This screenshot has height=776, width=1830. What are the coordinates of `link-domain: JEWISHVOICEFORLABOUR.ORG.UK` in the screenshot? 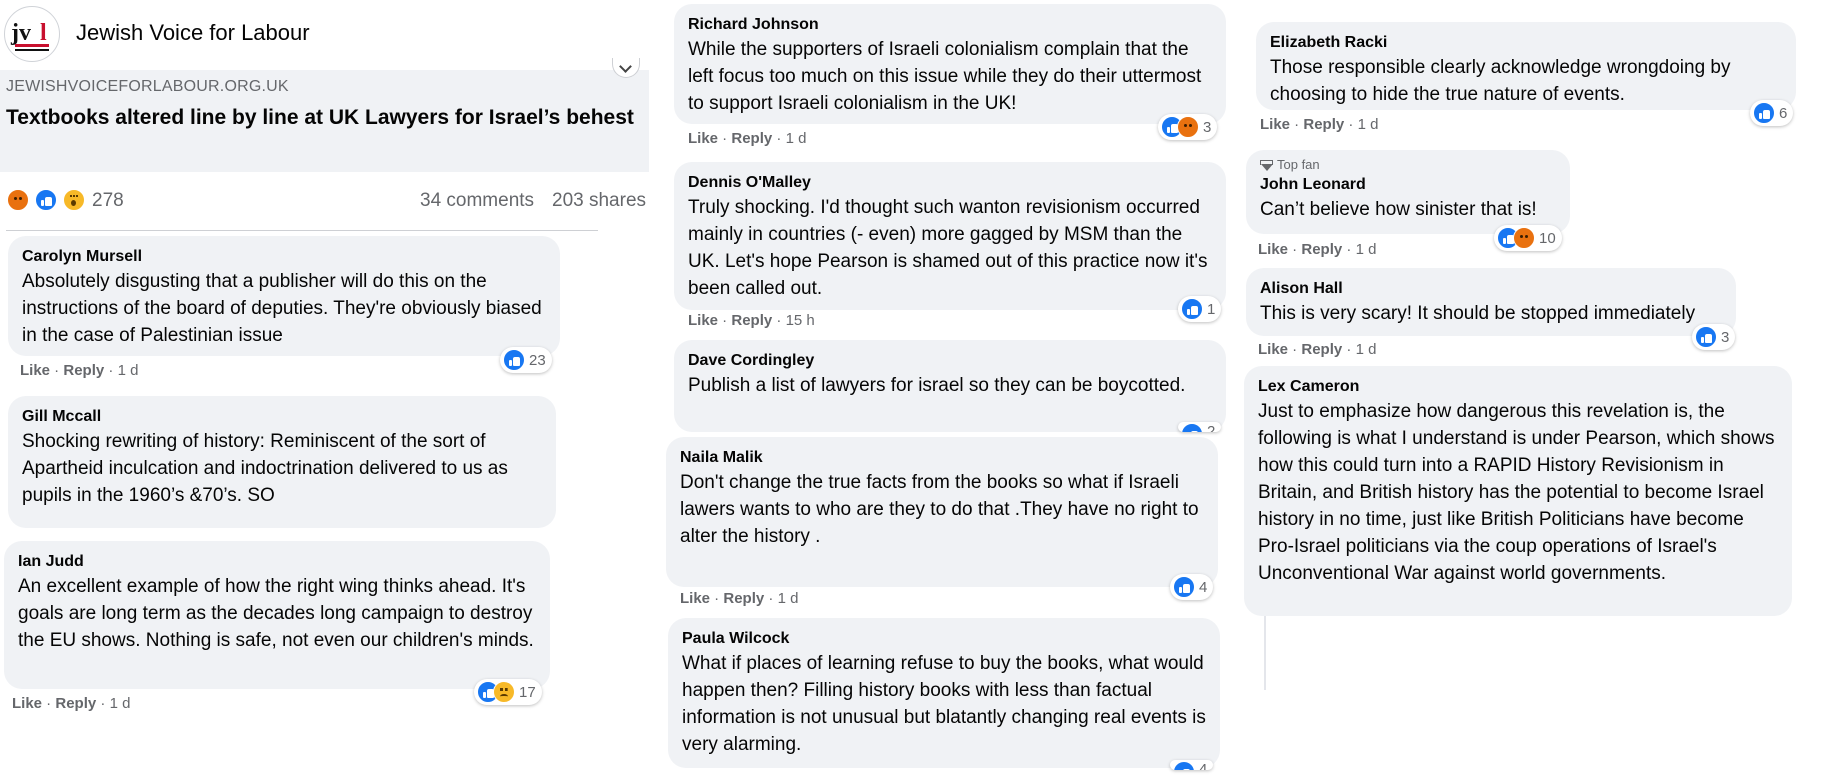 It's located at (147, 86).